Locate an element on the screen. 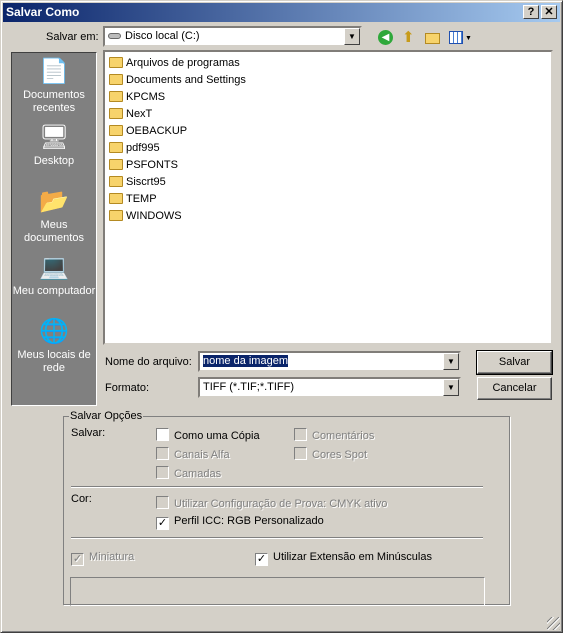  place-label: Meu computador is located at coordinates (54, 291).